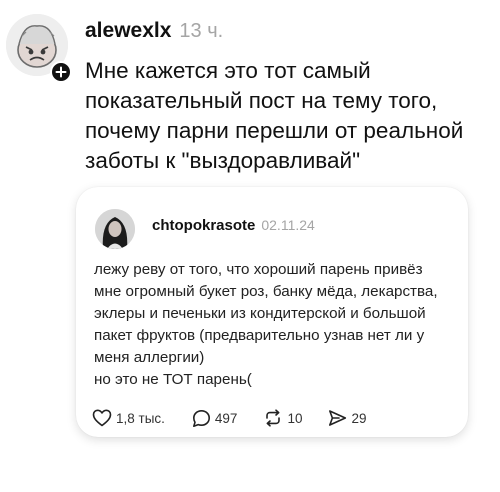  What do you see at coordinates (226, 418) in the screenshot?
I see `comment-count: 497` at bounding box center [226, 418].